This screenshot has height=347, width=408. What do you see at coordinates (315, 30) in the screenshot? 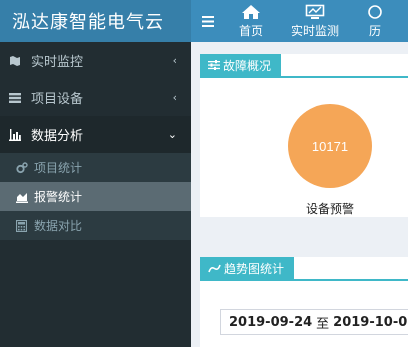
I see `nav-realtime-label: 实时监测` at bounding box center [315, 30].